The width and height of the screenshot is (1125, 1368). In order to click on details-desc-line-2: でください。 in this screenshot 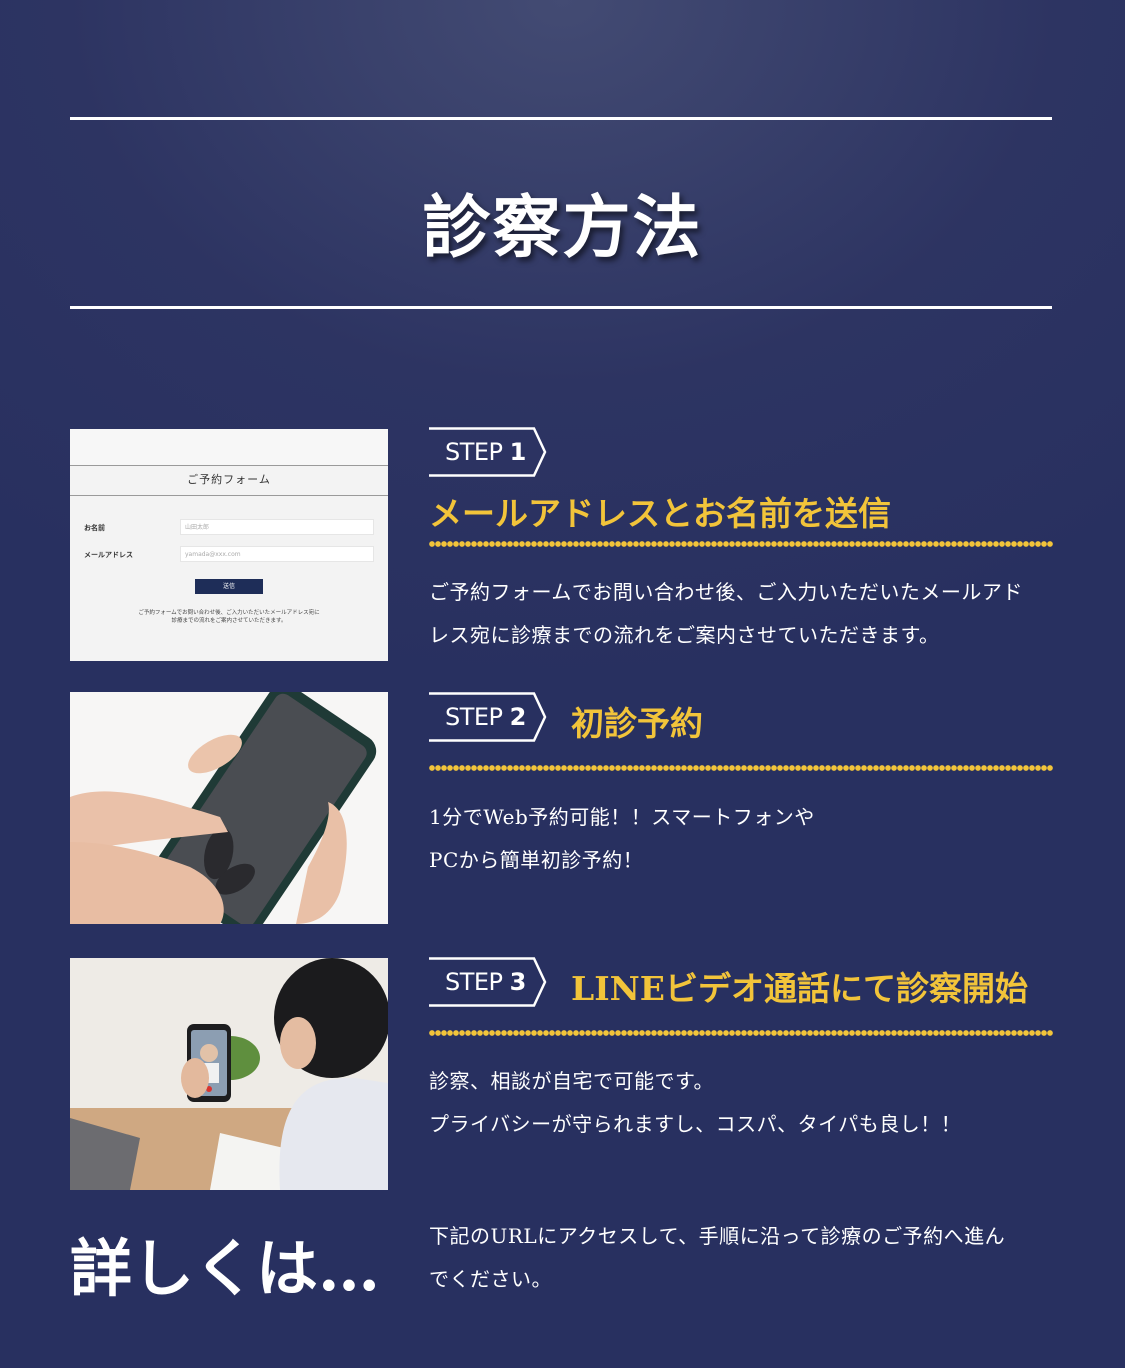, I will do `click(490, 1279)`.